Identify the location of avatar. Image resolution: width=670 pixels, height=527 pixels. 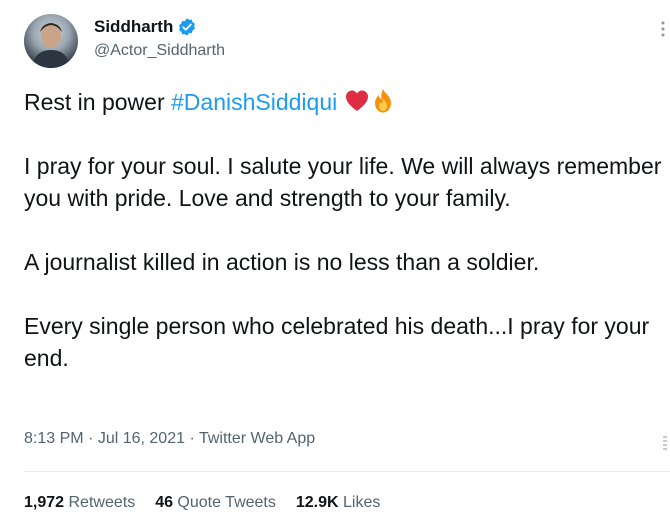
(51, 41).